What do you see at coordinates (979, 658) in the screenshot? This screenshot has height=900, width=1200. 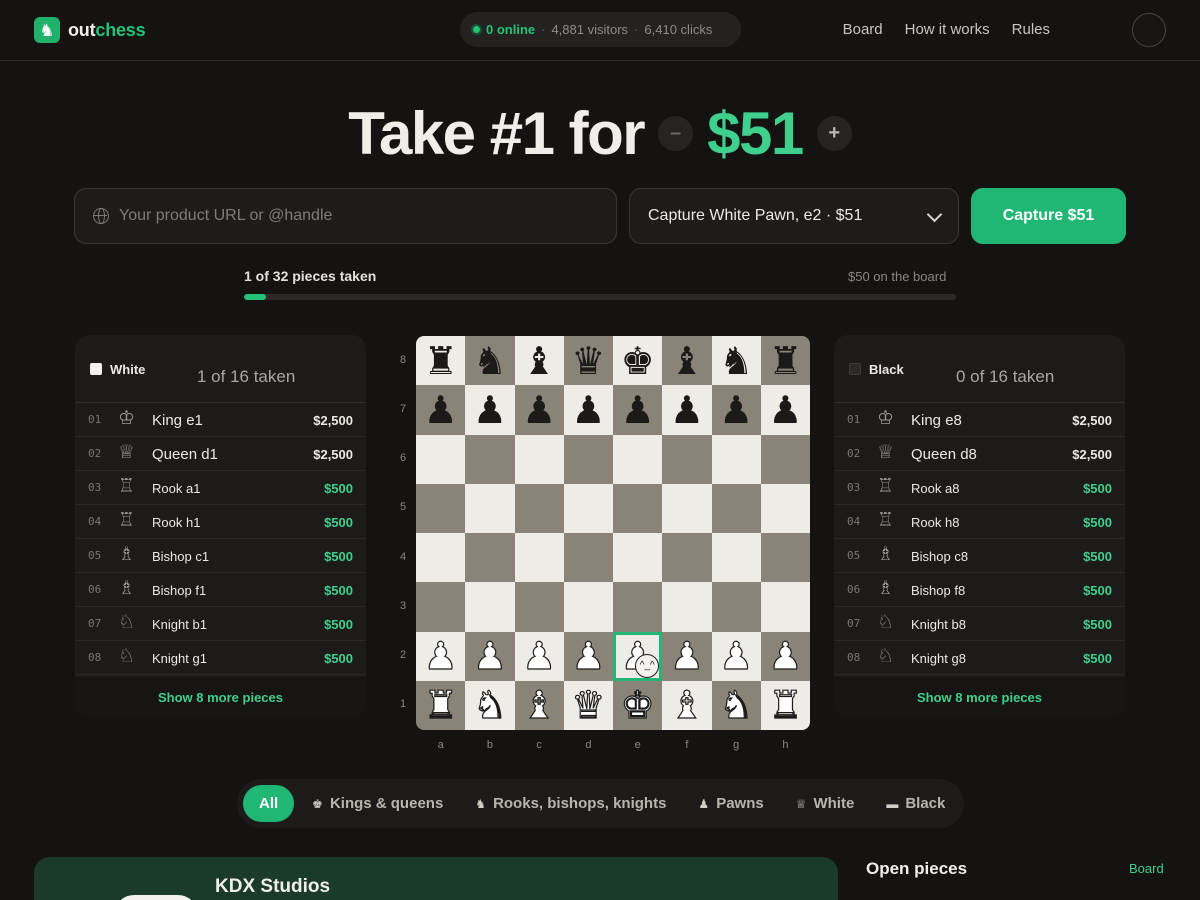 I see `piece-row: 08 ♘ Knight g8 $500` at bounding box center [979, 658].